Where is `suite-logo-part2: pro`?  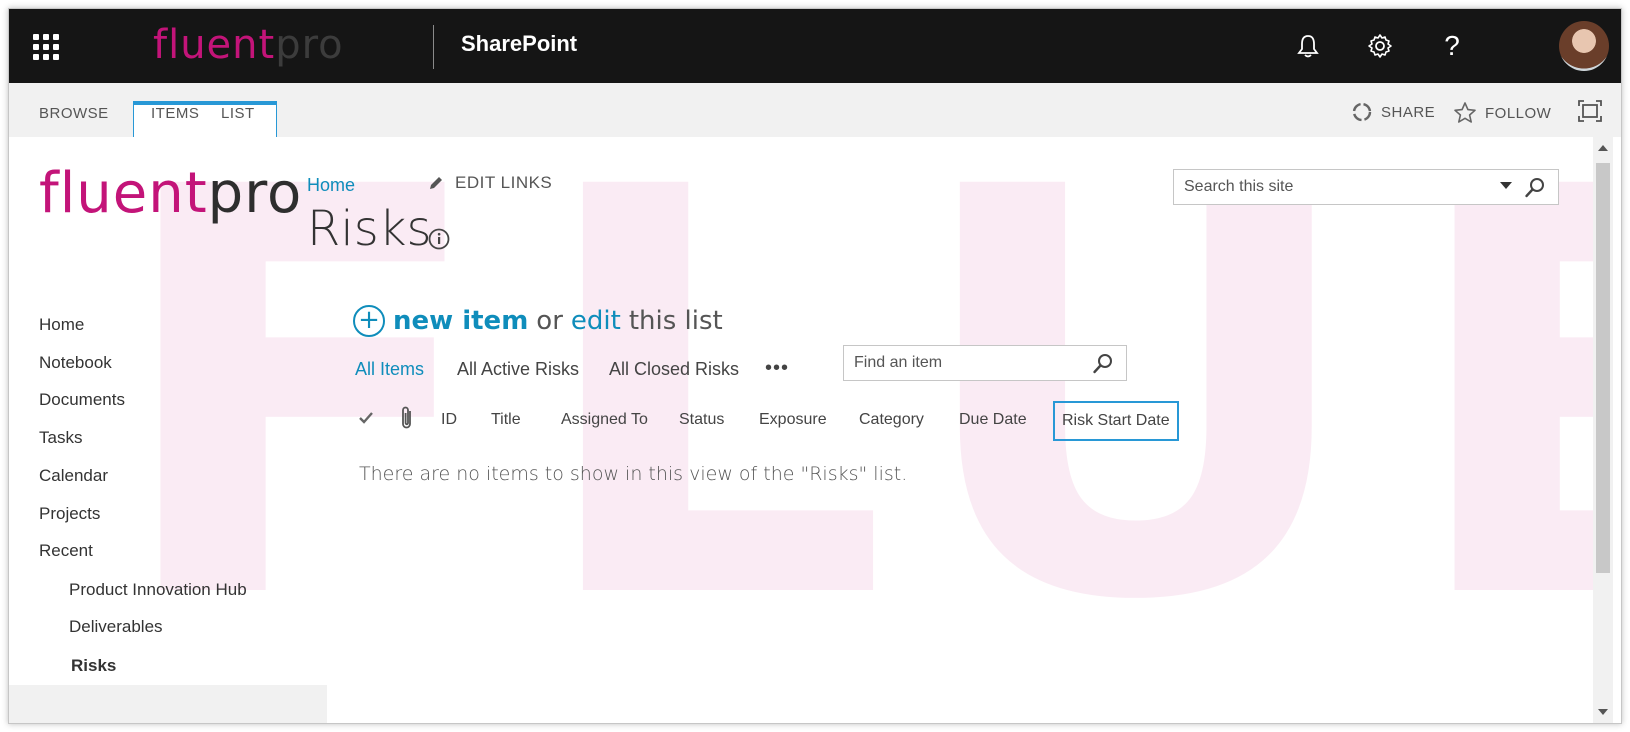
suite-logo-part2: pro is located at coordinates (309, 45).